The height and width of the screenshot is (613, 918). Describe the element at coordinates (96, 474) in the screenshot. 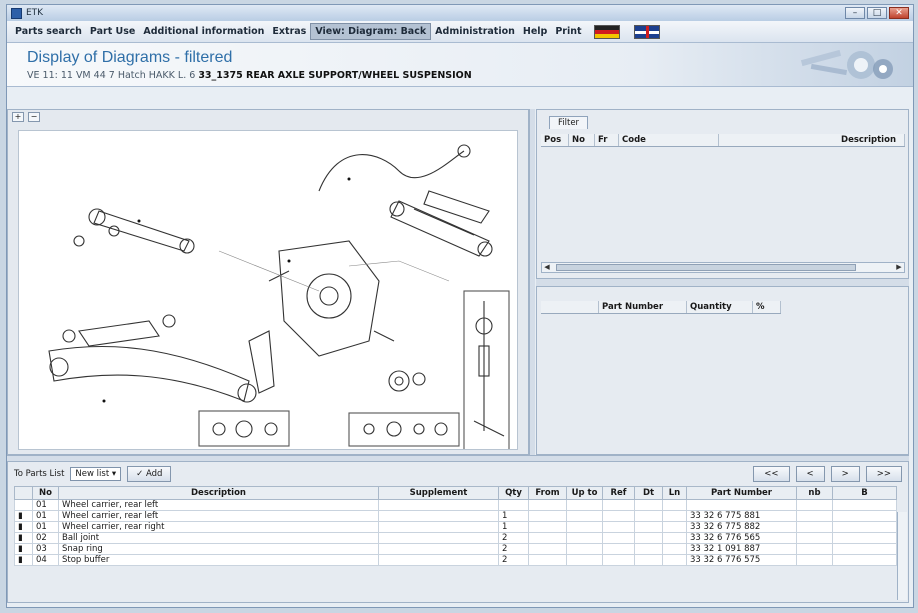

I see `parts-list-select: New list ▾` at that location.